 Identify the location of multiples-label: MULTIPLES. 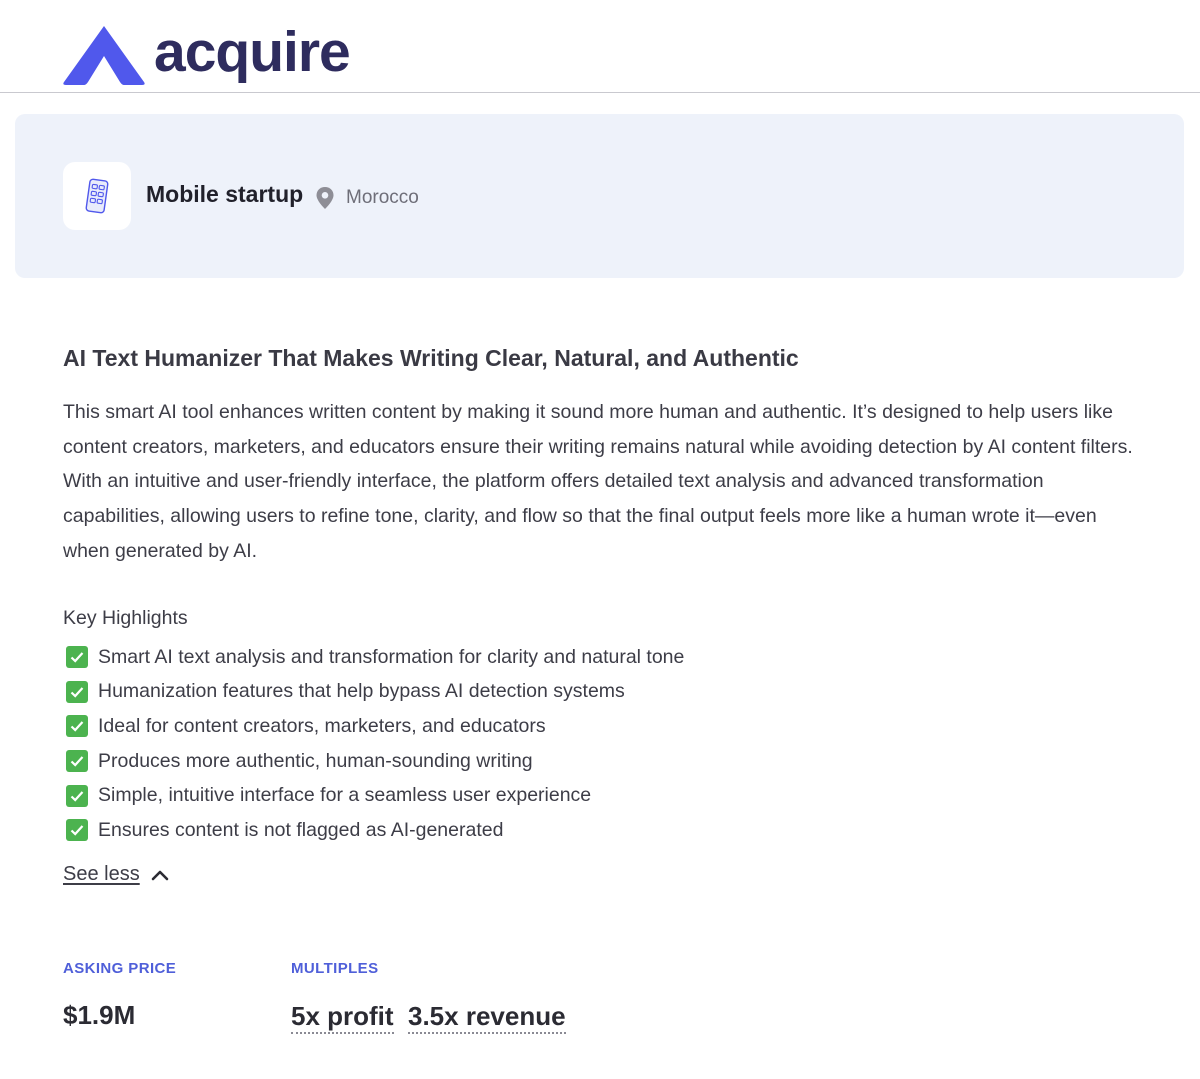
(335, 968).